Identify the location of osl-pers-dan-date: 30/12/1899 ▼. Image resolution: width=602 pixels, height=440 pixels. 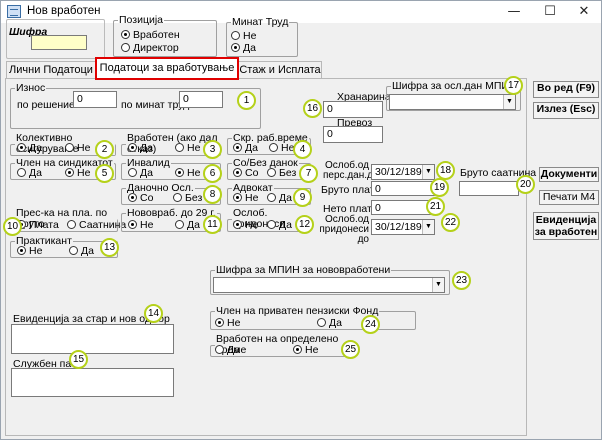
(403, 172).